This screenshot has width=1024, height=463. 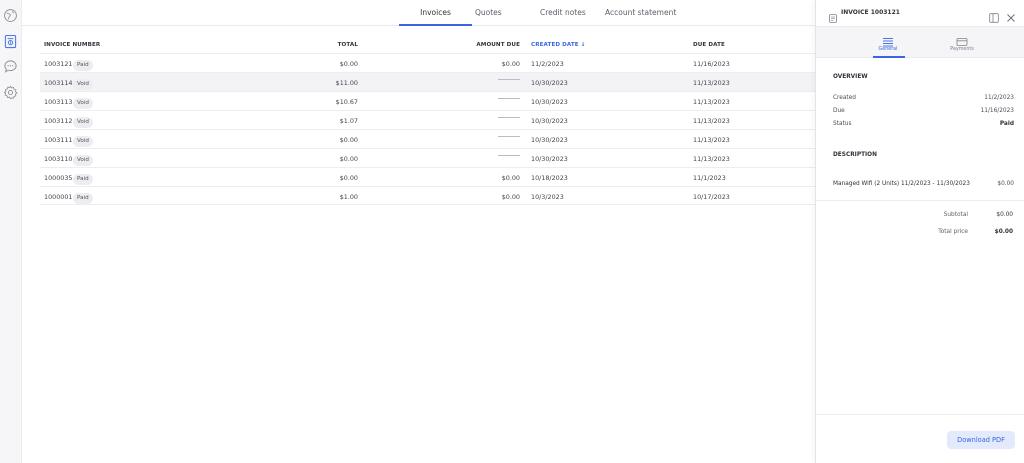 I want to click on active-tab-indicator, so click(x=435, y=25).